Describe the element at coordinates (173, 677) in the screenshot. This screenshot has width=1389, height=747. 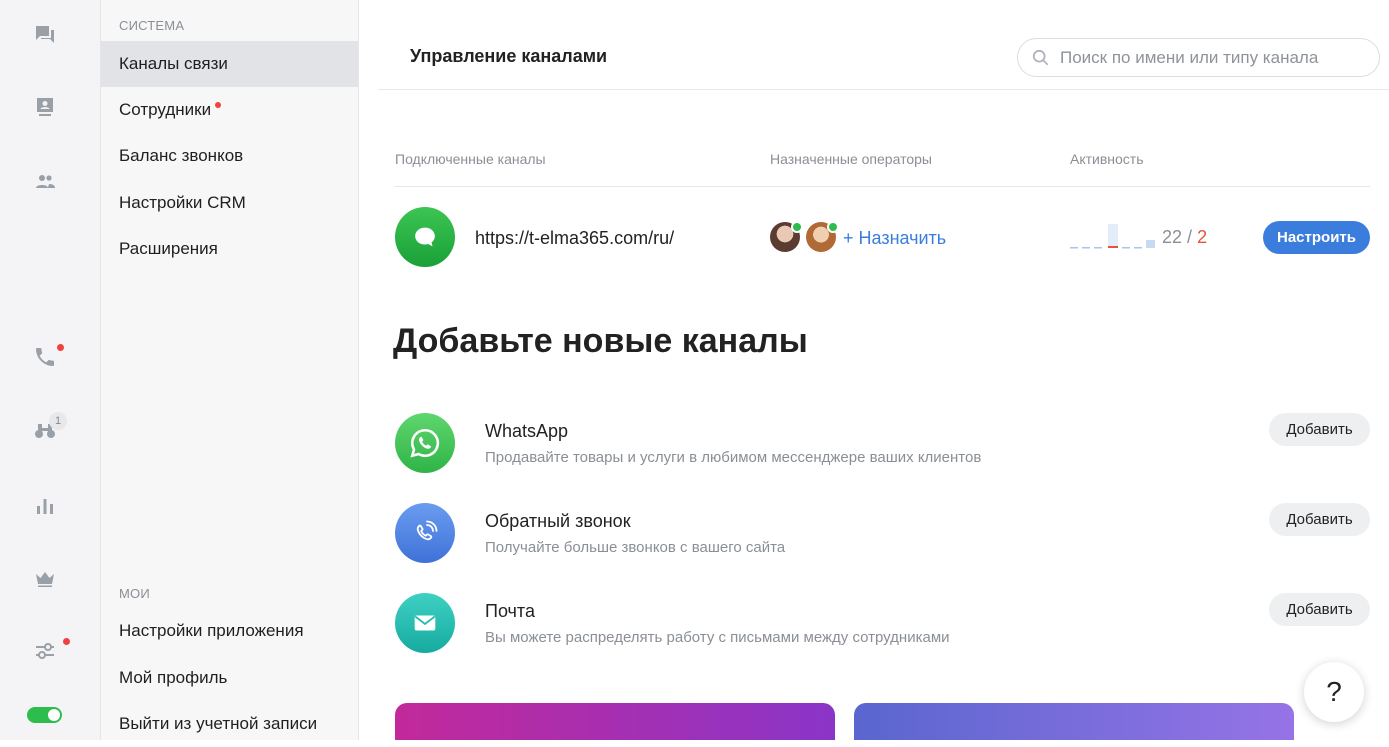
I see `sidebar-item-label: Мой профиль` at that location.